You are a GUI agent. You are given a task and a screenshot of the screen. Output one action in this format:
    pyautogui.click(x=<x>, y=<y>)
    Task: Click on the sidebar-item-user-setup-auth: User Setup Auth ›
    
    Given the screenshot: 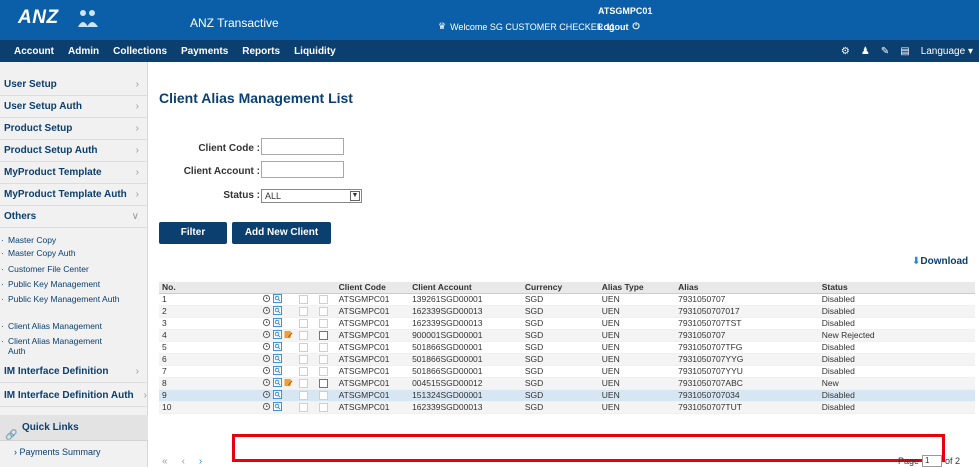 What is the action you would take?
    pyautogui.click(x=74, y=107)
    